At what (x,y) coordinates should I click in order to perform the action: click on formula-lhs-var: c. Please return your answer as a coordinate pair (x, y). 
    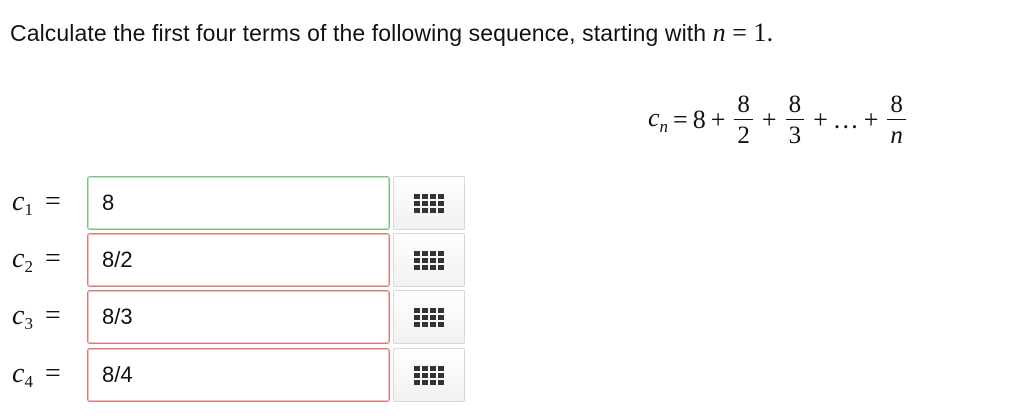
    Looking at the image, I should click on (654, 117).